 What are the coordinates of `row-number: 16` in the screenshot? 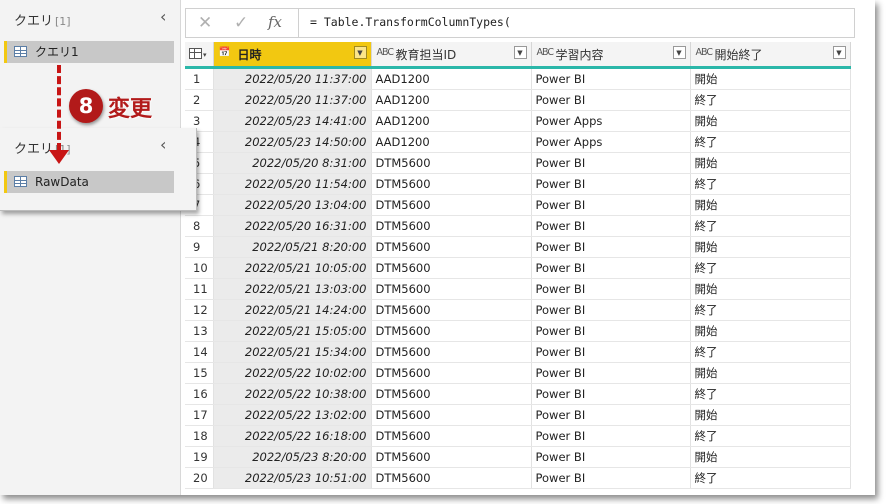 It's located at (199, 394).